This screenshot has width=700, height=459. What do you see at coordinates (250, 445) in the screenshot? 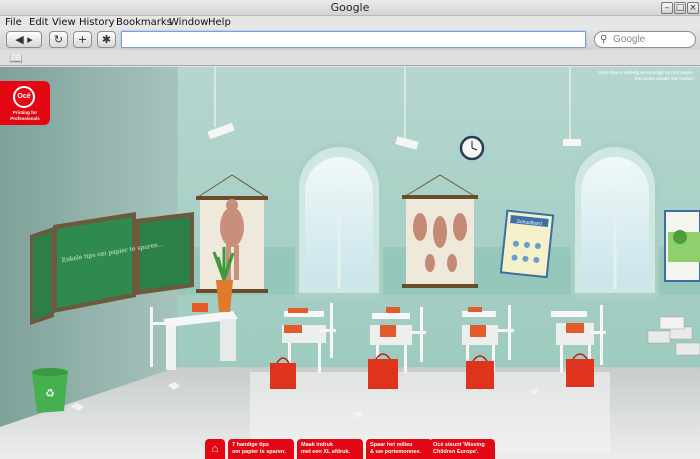
I see `tip-label: 7 handige tips` at bounding box center [250, 445].